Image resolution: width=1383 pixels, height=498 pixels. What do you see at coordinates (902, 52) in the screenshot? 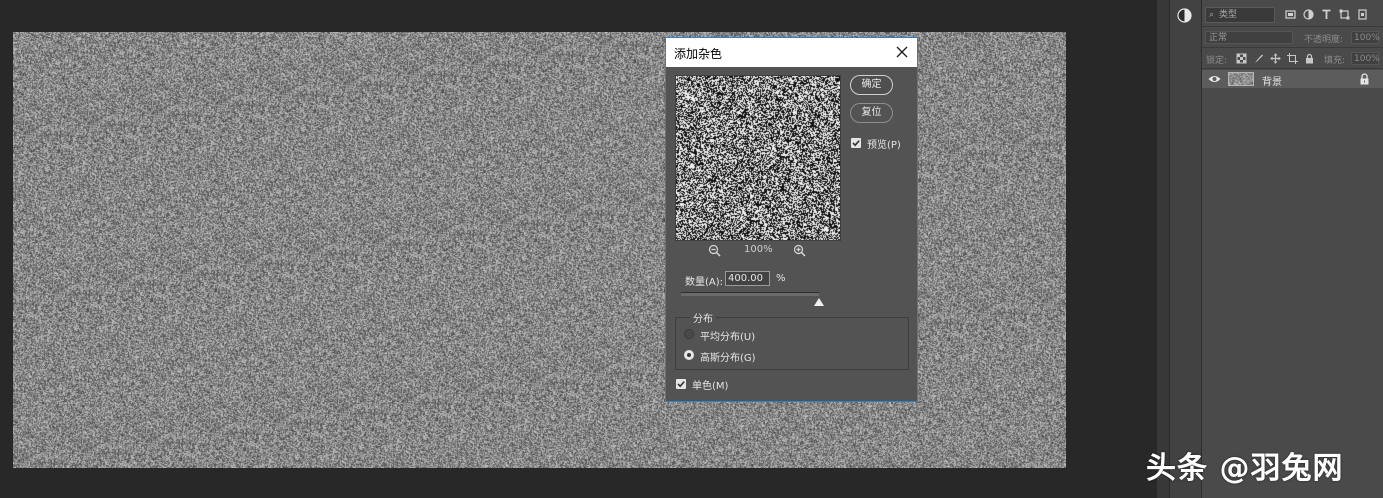
I see `close-icon` at bounding box center [902, 52].